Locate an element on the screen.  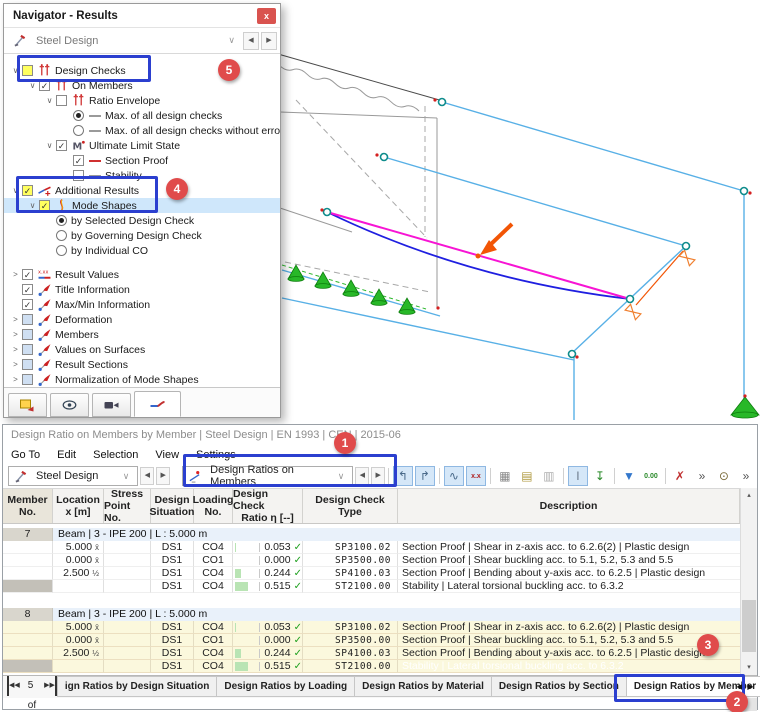
tab-display is located at coordinates (69, 405).